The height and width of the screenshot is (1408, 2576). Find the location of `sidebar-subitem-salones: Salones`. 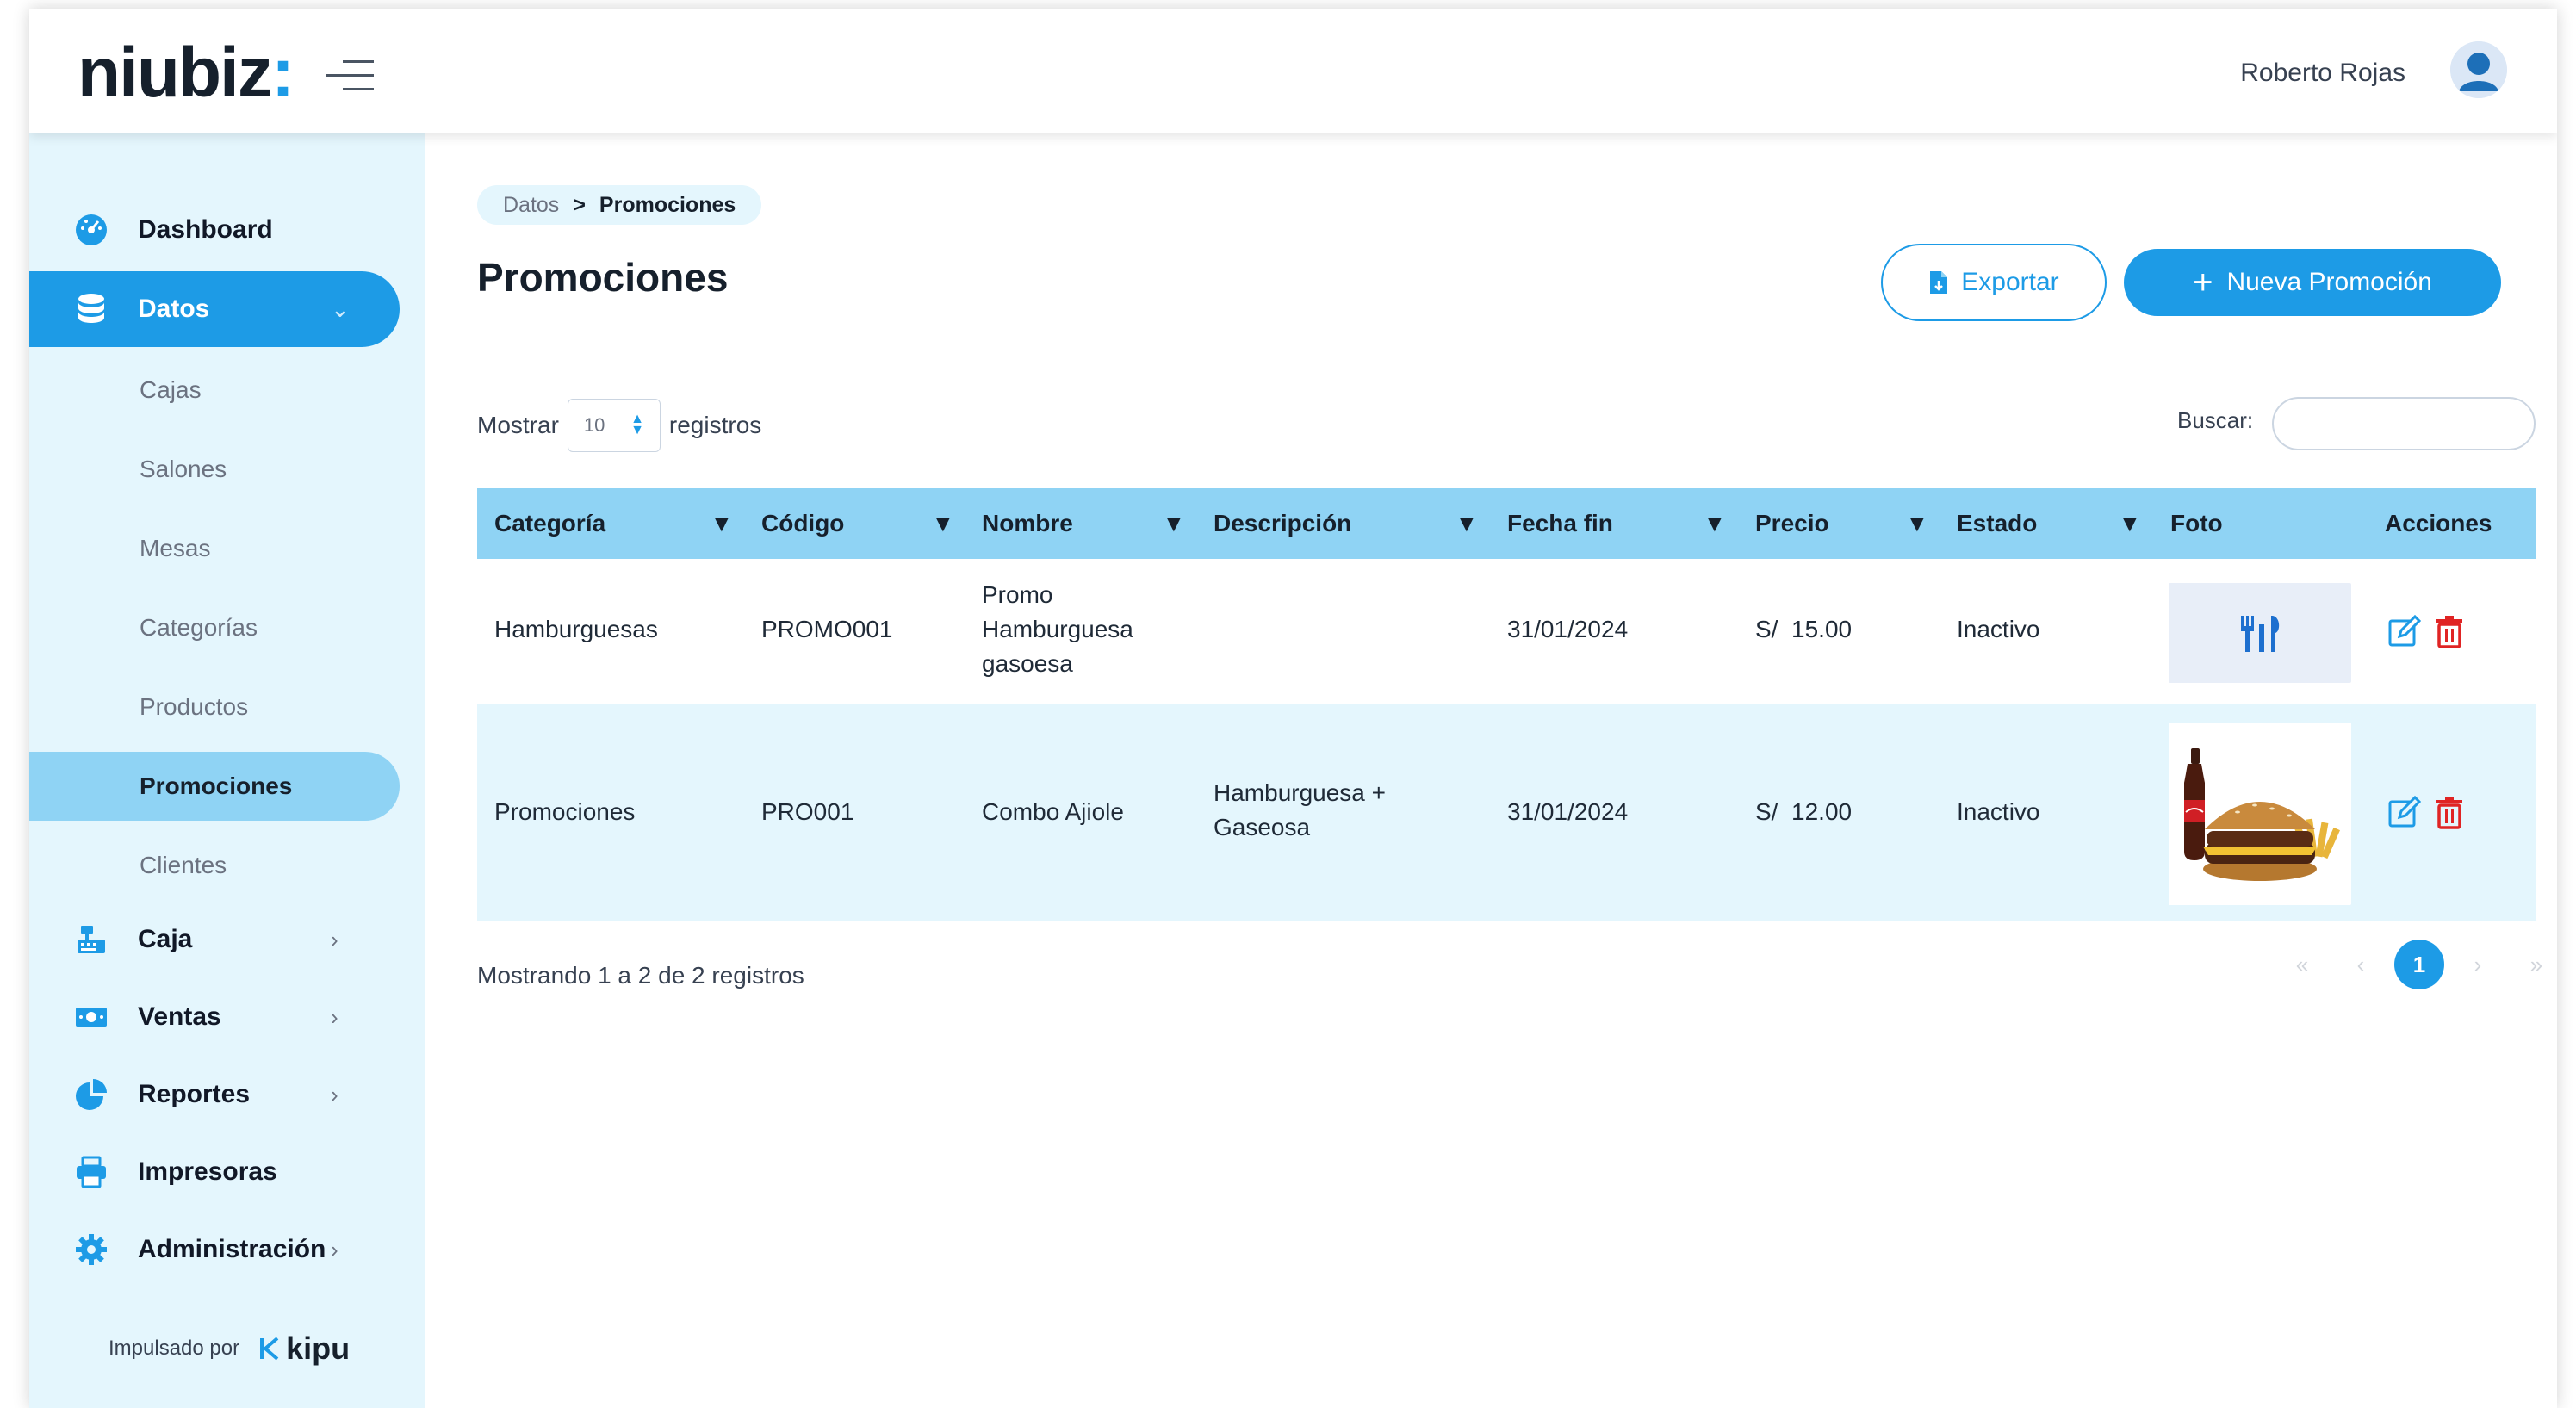

sidebar-subitem-salones: Salones is located at coordinates (214, 469).